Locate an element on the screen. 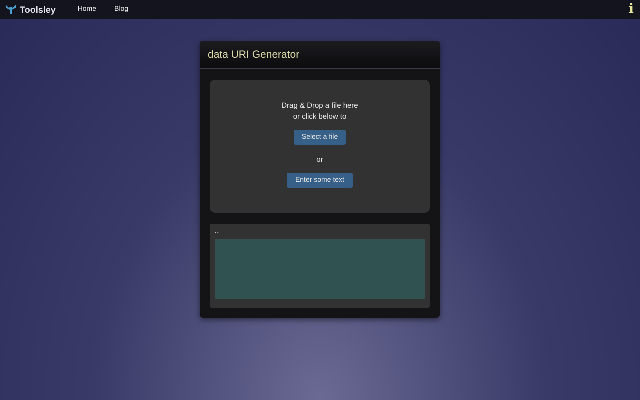  output-field is located at coordinates (320, 269).